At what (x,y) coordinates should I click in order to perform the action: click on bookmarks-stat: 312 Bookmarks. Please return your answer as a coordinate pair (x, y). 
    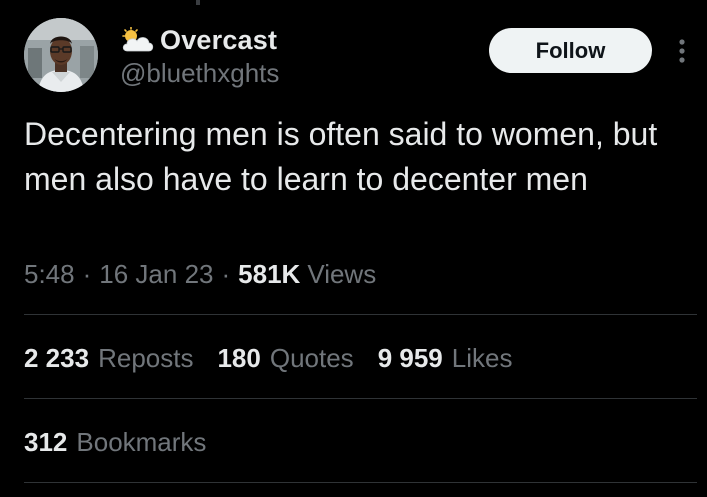
    Looking at the image, I should click on (115, 442).